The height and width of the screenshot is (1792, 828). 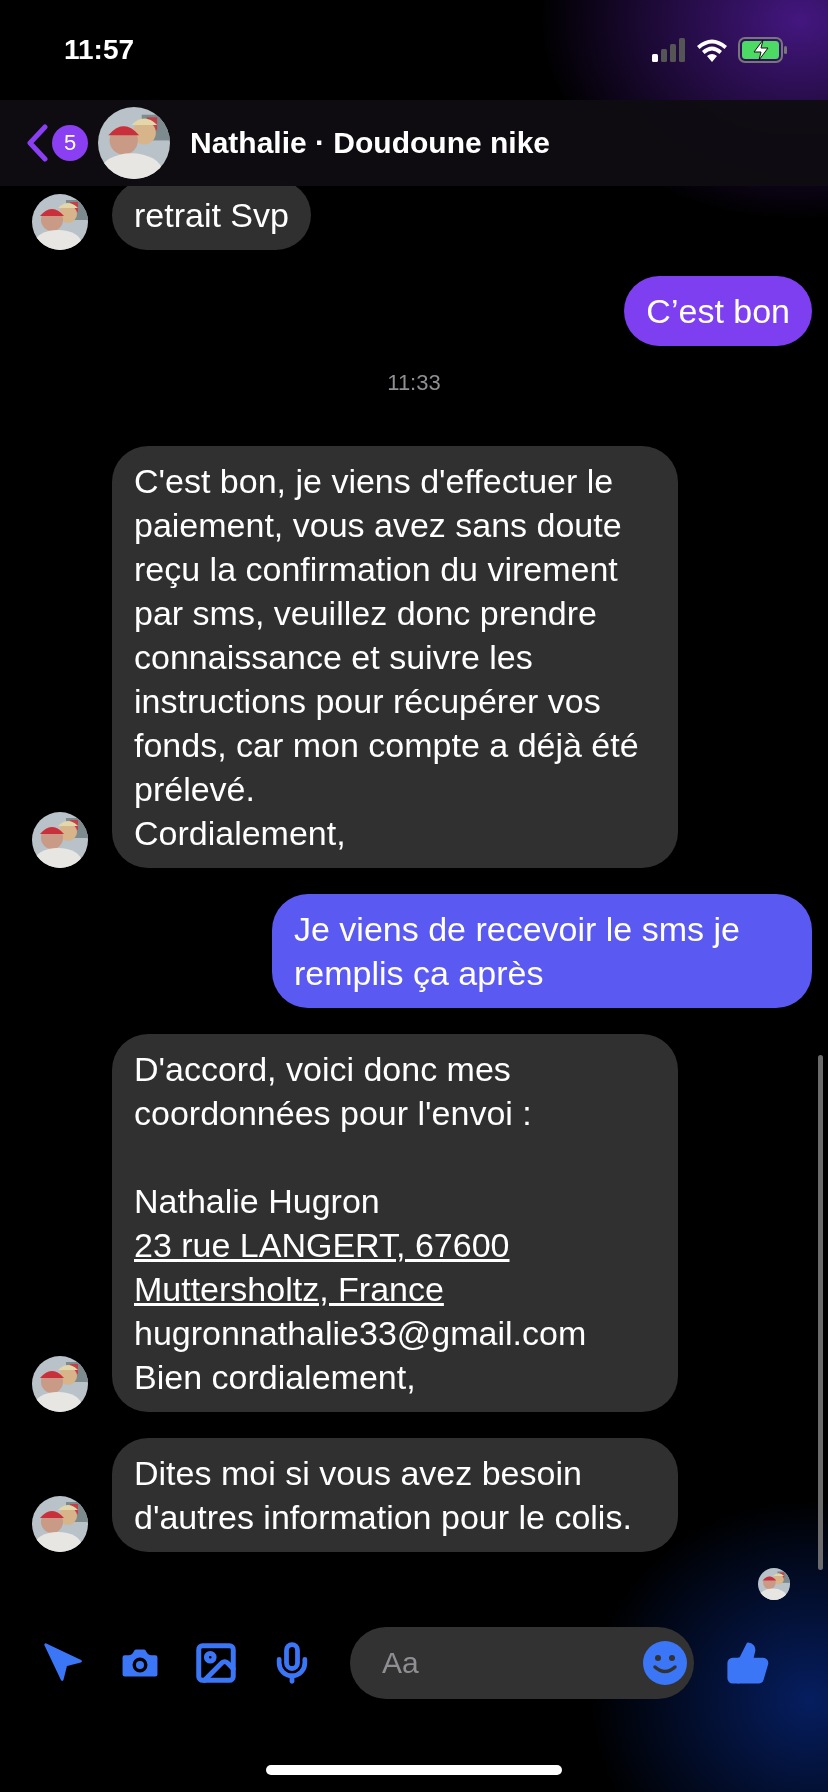 What do you see at coordinates (383, 1495) in the screenshot?
I see `message-text: Dites moi si vous avez besoin d'autres information pour le colis.` at bounding box center [383, 1495].